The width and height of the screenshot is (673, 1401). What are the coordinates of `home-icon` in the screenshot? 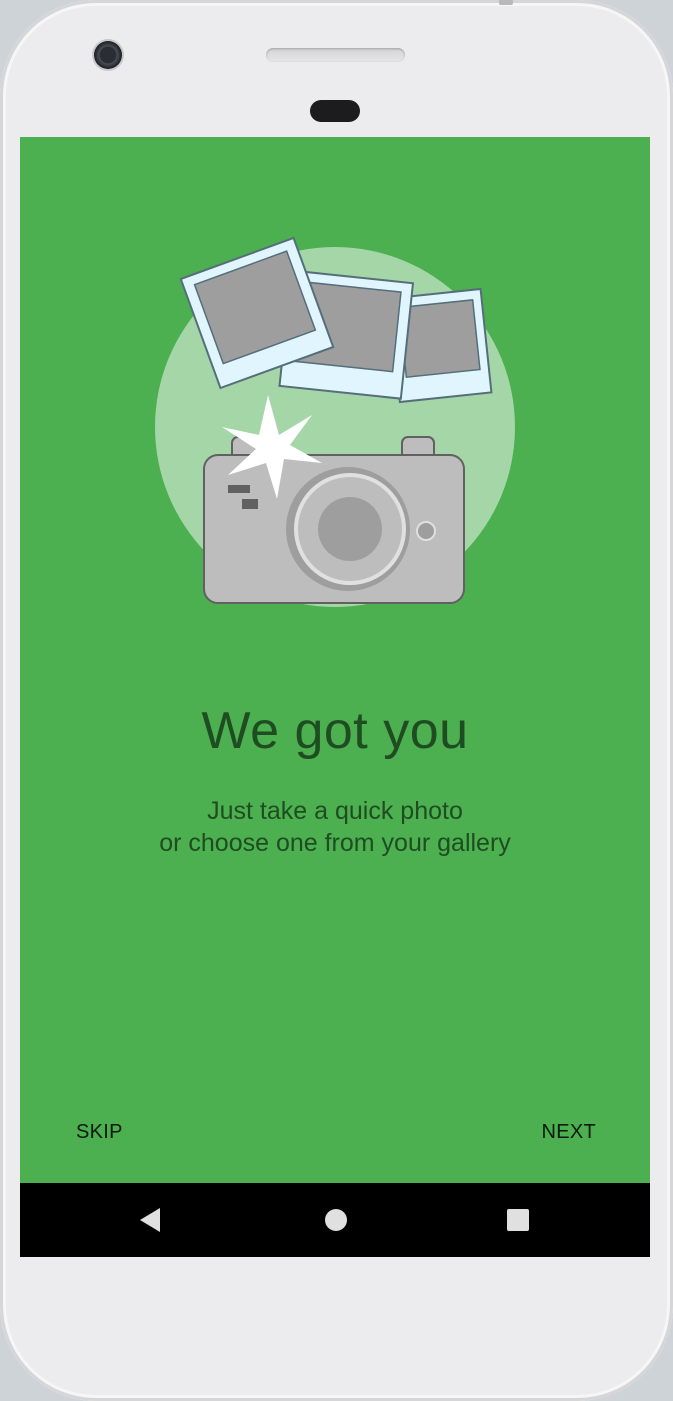 It's located at (336, 1220).